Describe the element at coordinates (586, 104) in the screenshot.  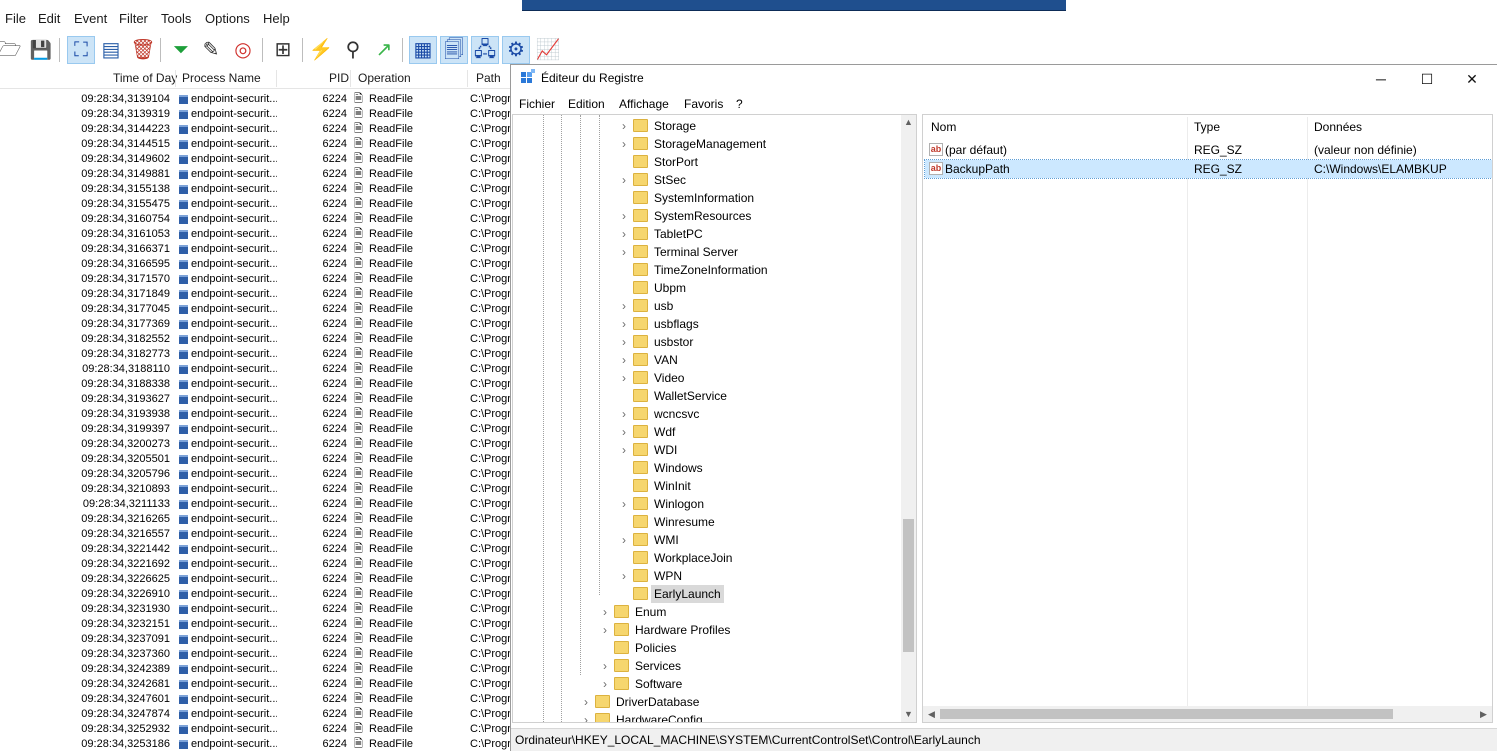
I see `menu-edition: Edition` at that location.